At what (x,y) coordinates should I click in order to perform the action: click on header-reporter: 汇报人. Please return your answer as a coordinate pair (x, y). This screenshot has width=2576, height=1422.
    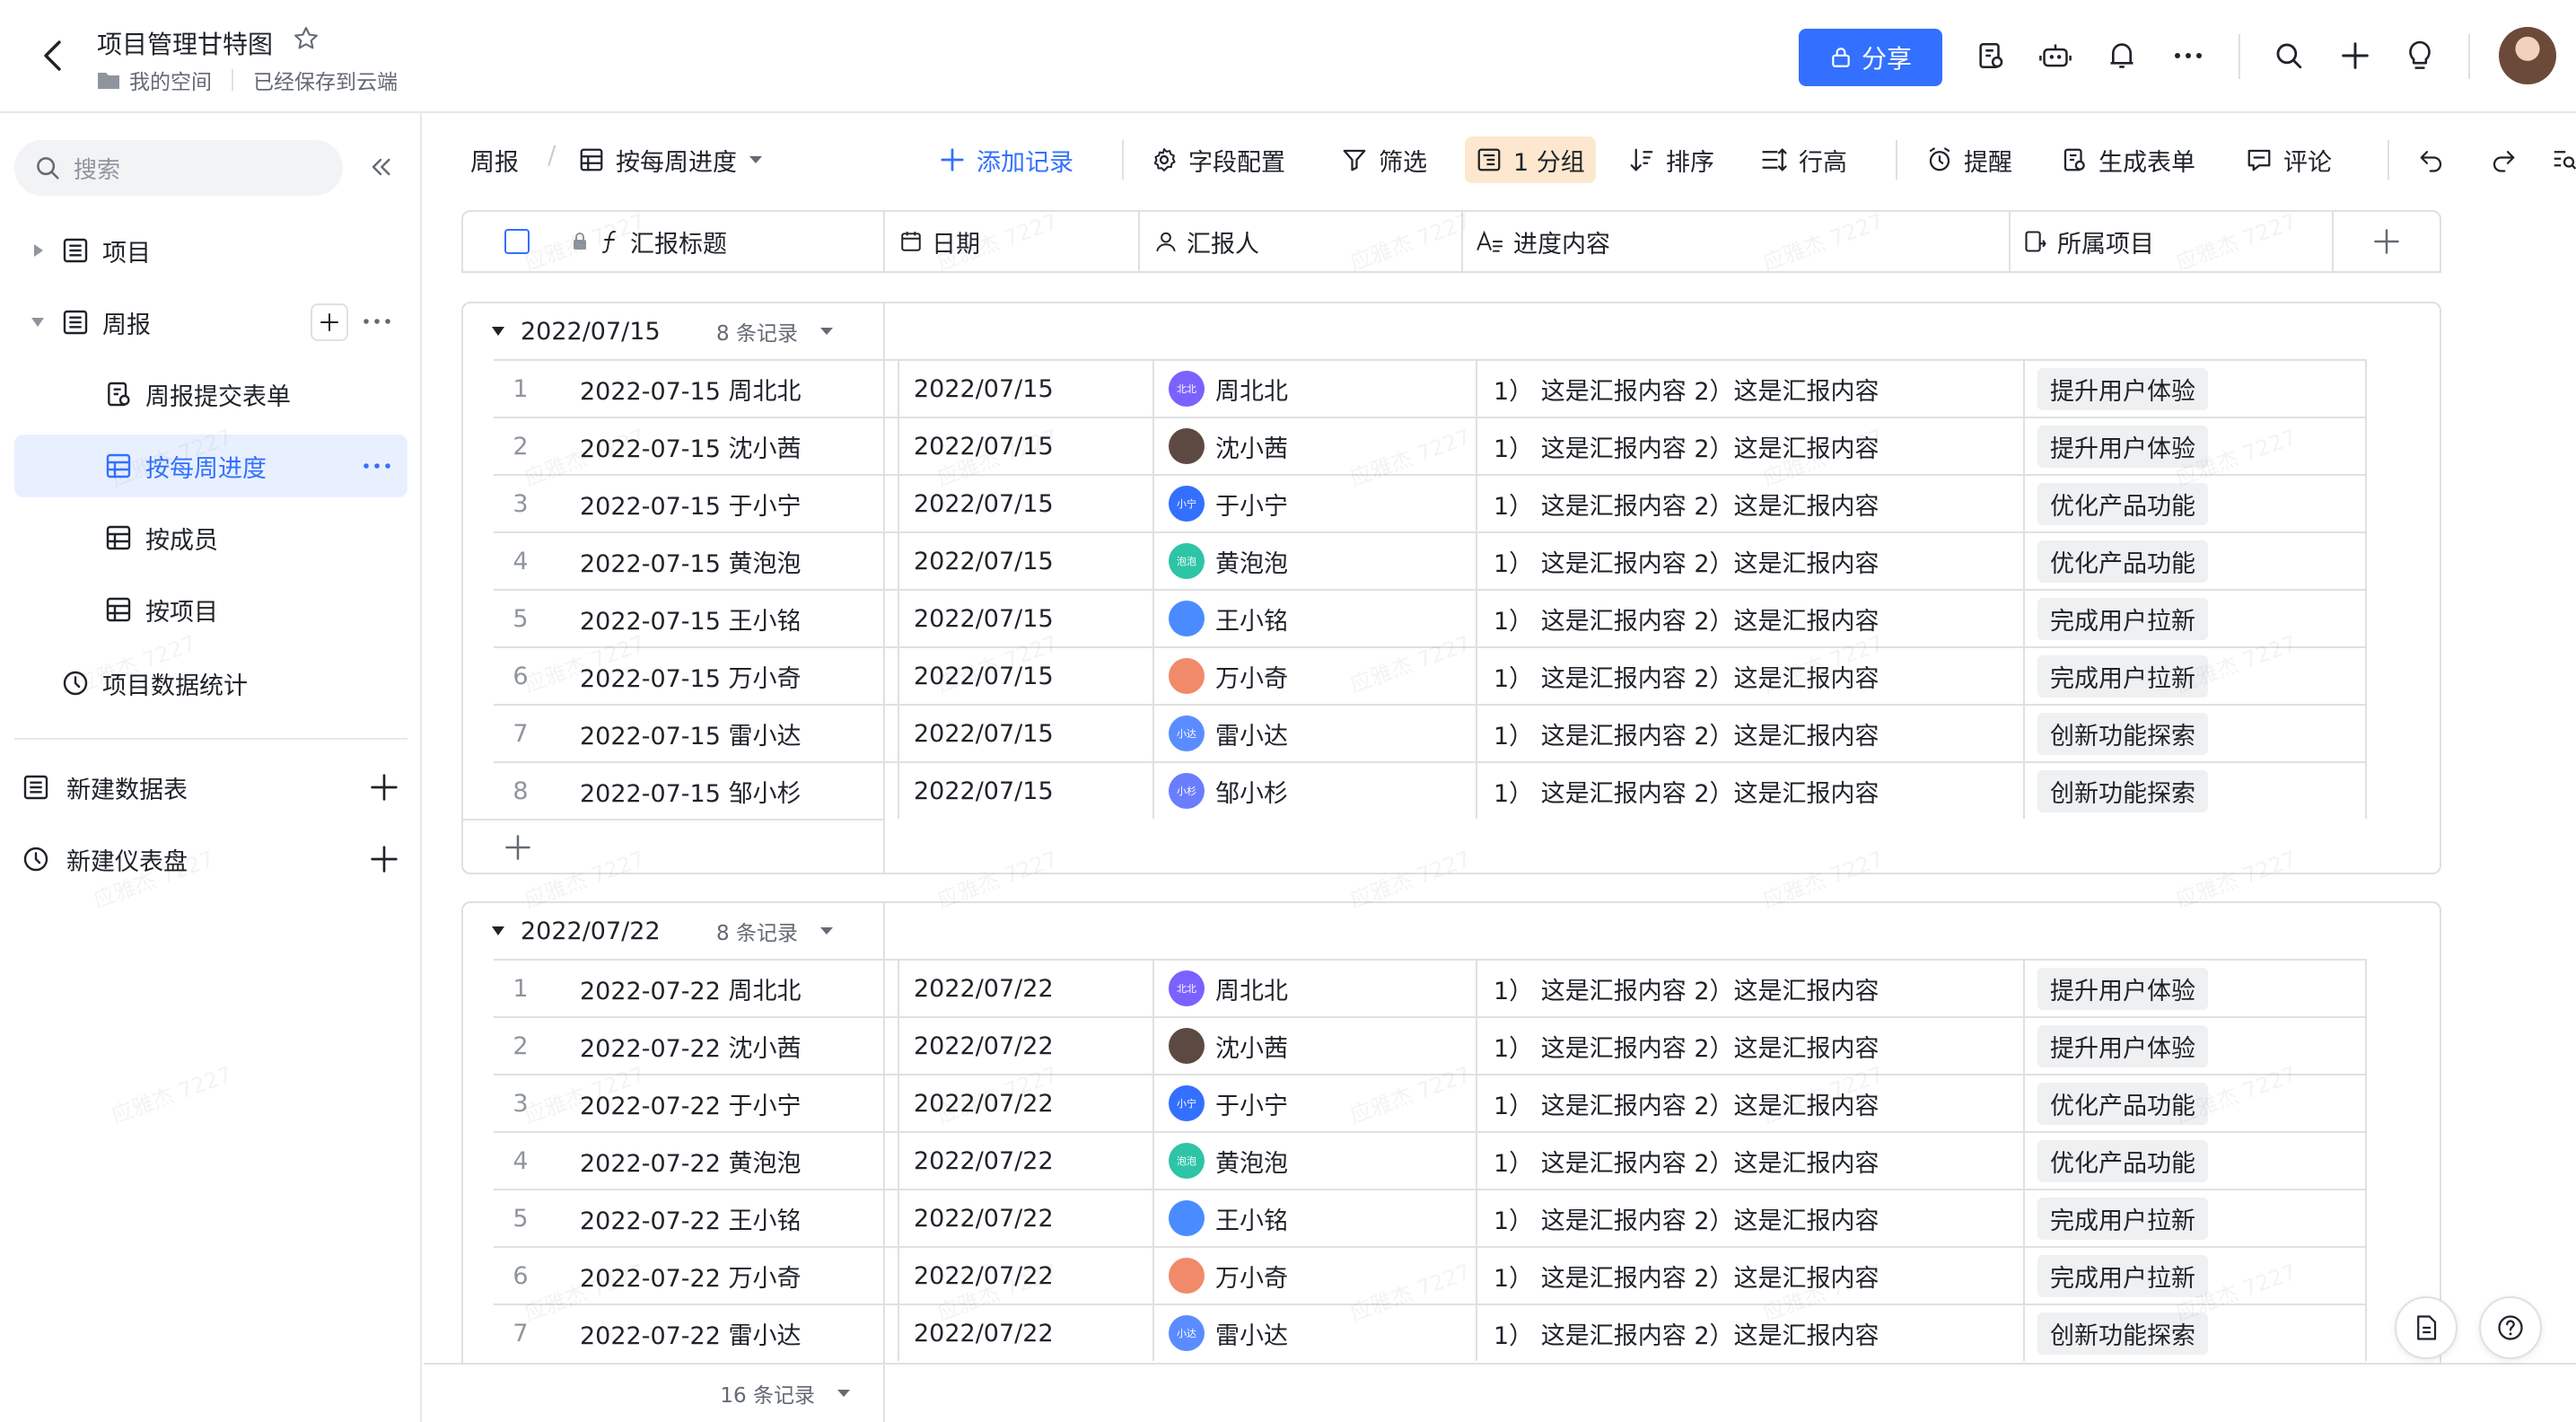
    Looking at the image, I should click on (1301, 241).